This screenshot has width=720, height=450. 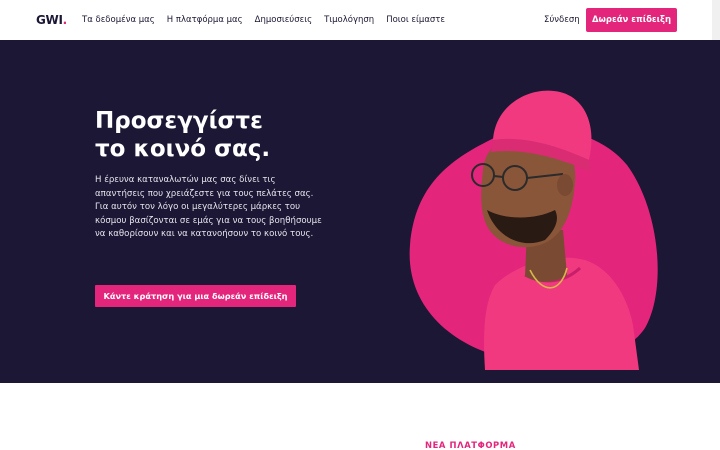 I want to click on nav-link-who-we-are: Ποιοι είμαστε, so click(x=415, y=20).